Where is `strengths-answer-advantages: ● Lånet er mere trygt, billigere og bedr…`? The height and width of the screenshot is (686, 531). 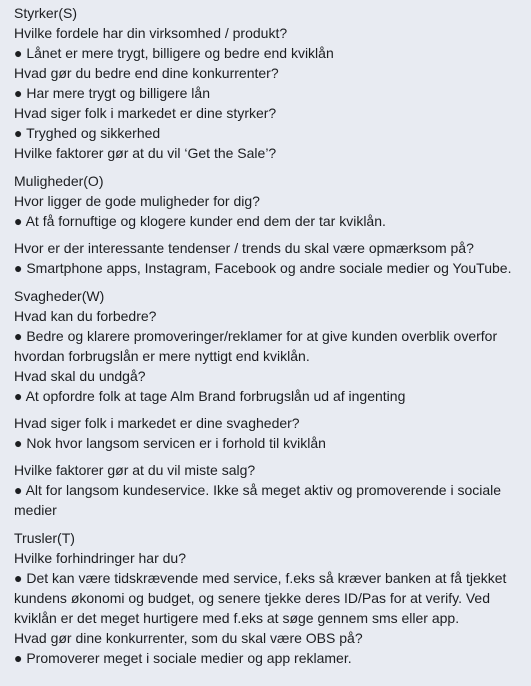
strengths-answer-advantages: ● Lånet er mere trygt, billigere og bedr… is located at coordinates (174, 53).